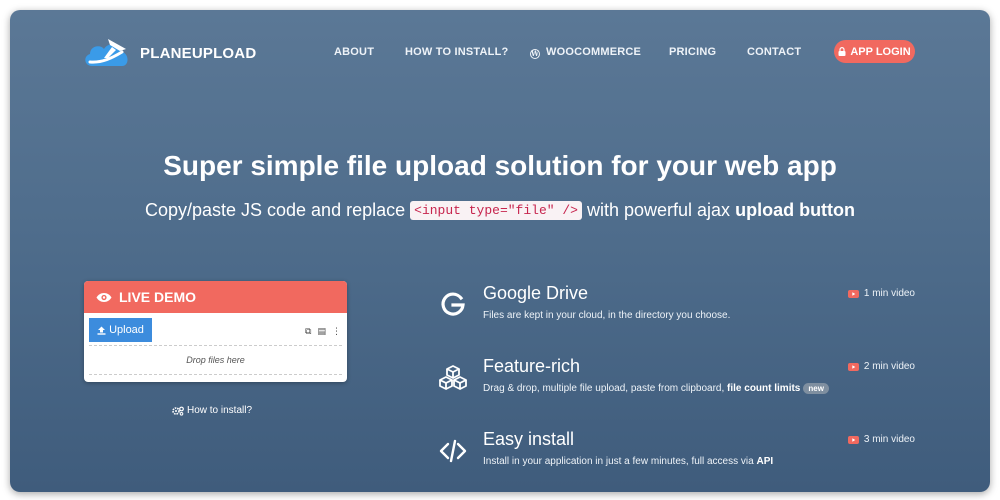 The width and height of the screenshot is (1000, 500). I want to click on feature-title: Google Drive, so click(536, 293).